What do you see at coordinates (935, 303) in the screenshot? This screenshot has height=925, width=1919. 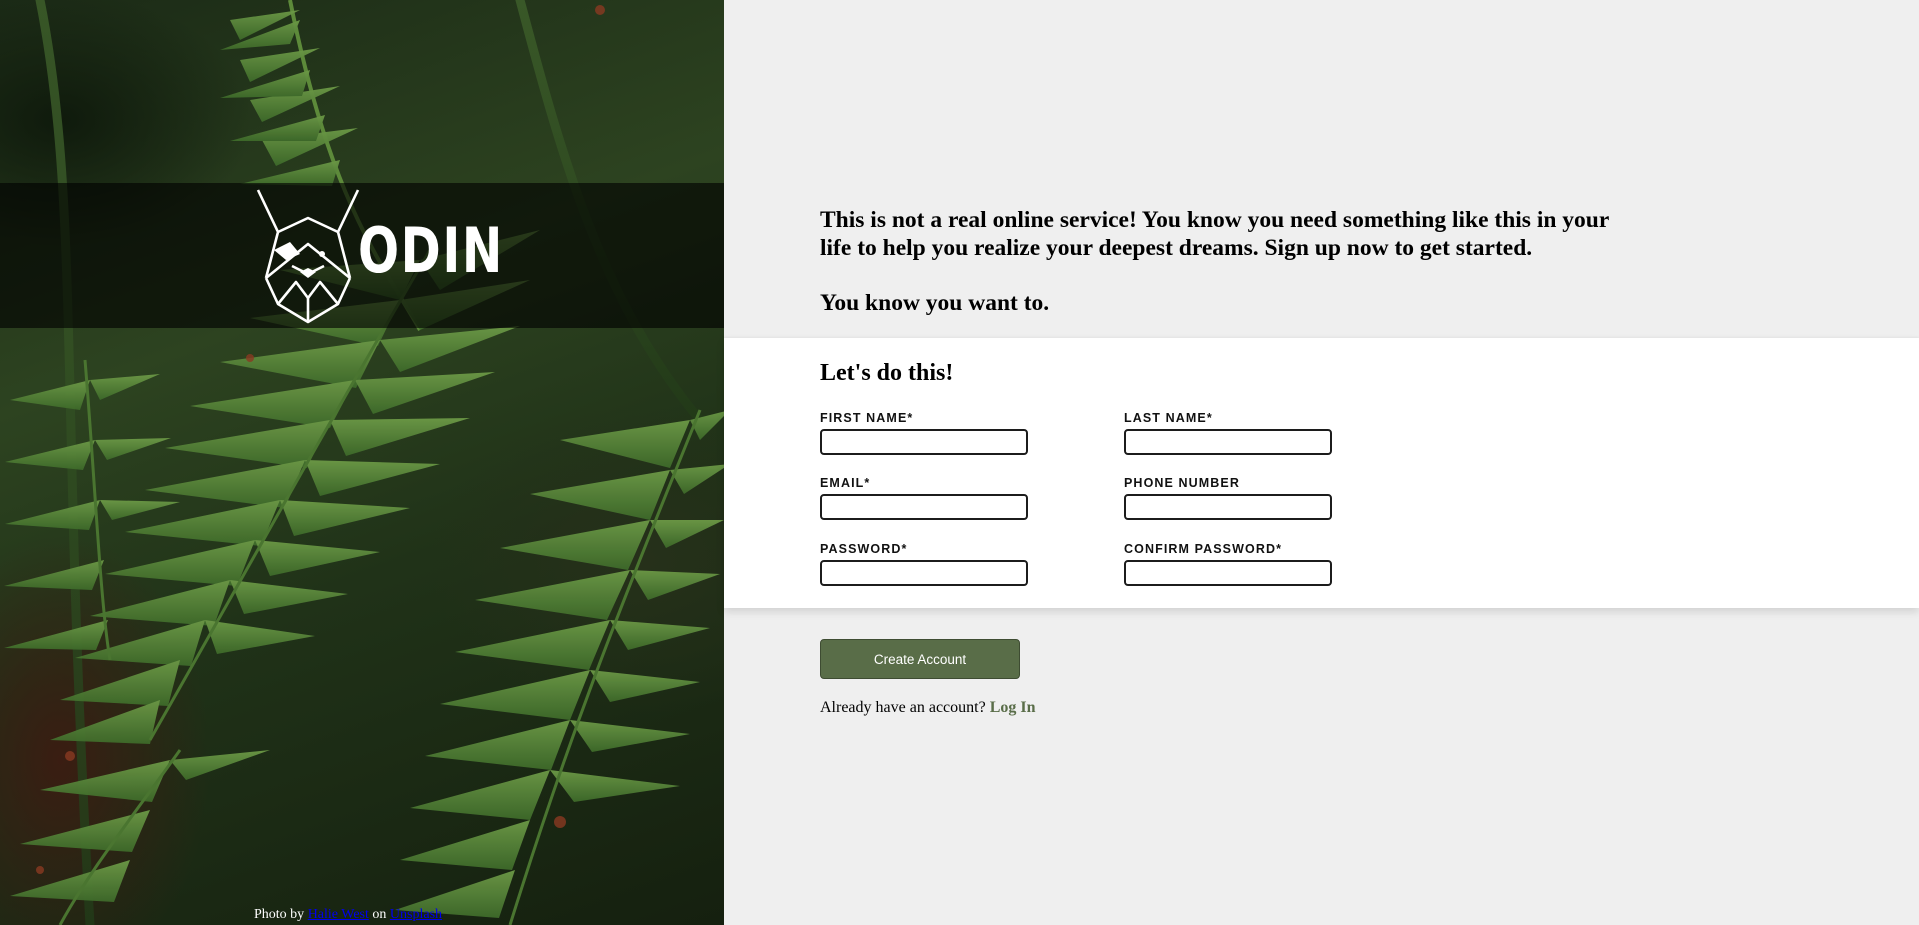 I see `intro-tagline: You know you want to.` at bounding box center [935, 303].